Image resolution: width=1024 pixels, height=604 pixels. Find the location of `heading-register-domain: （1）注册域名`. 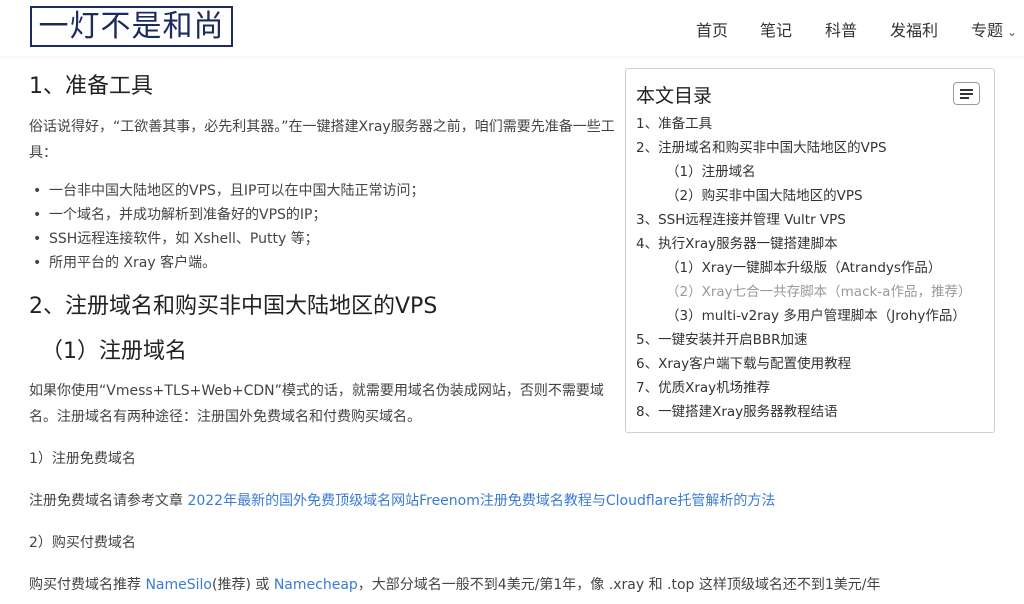

heading-register-domain: （1）注册域名 is located at coordinates (114, 351).